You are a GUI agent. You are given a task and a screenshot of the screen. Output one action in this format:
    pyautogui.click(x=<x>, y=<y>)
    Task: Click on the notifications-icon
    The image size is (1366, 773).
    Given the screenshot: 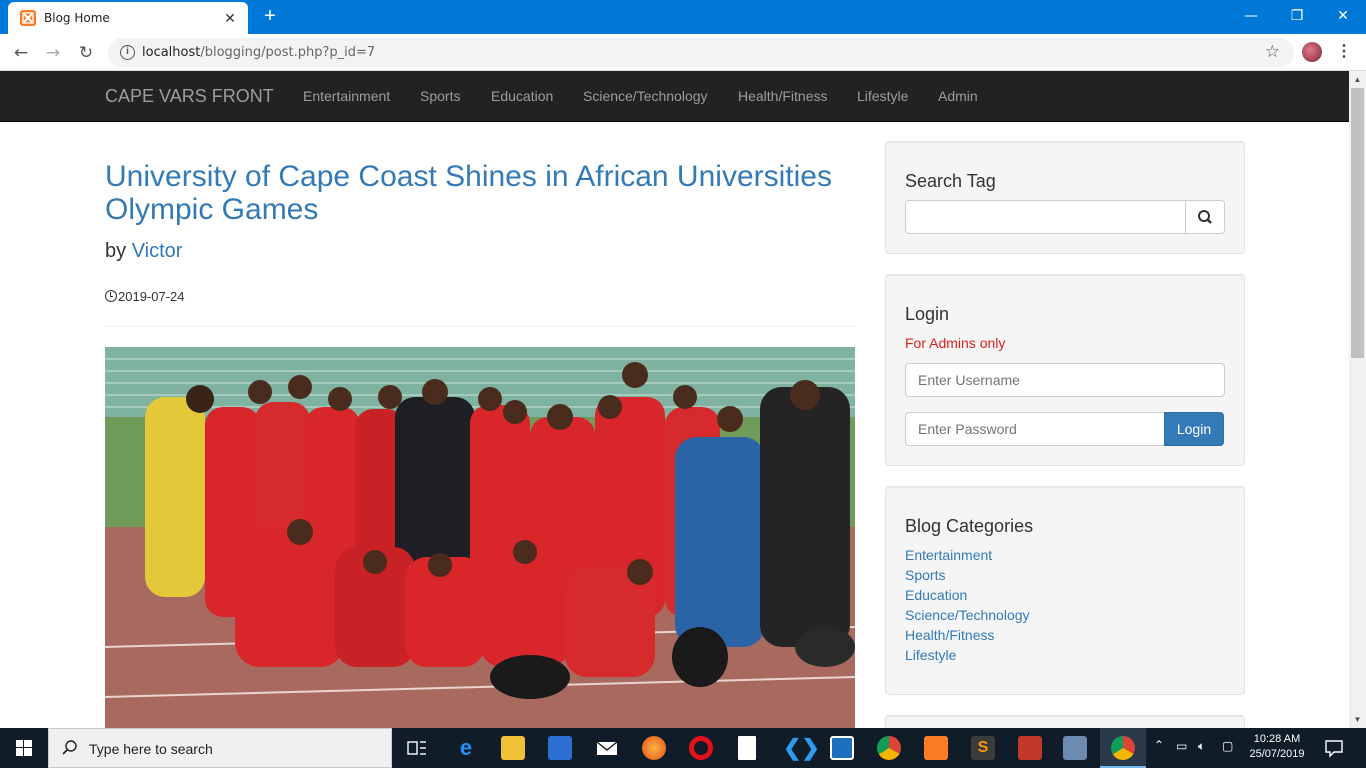 What is the action you would take?
    pyautogui.click(x=1334, y=748)
    